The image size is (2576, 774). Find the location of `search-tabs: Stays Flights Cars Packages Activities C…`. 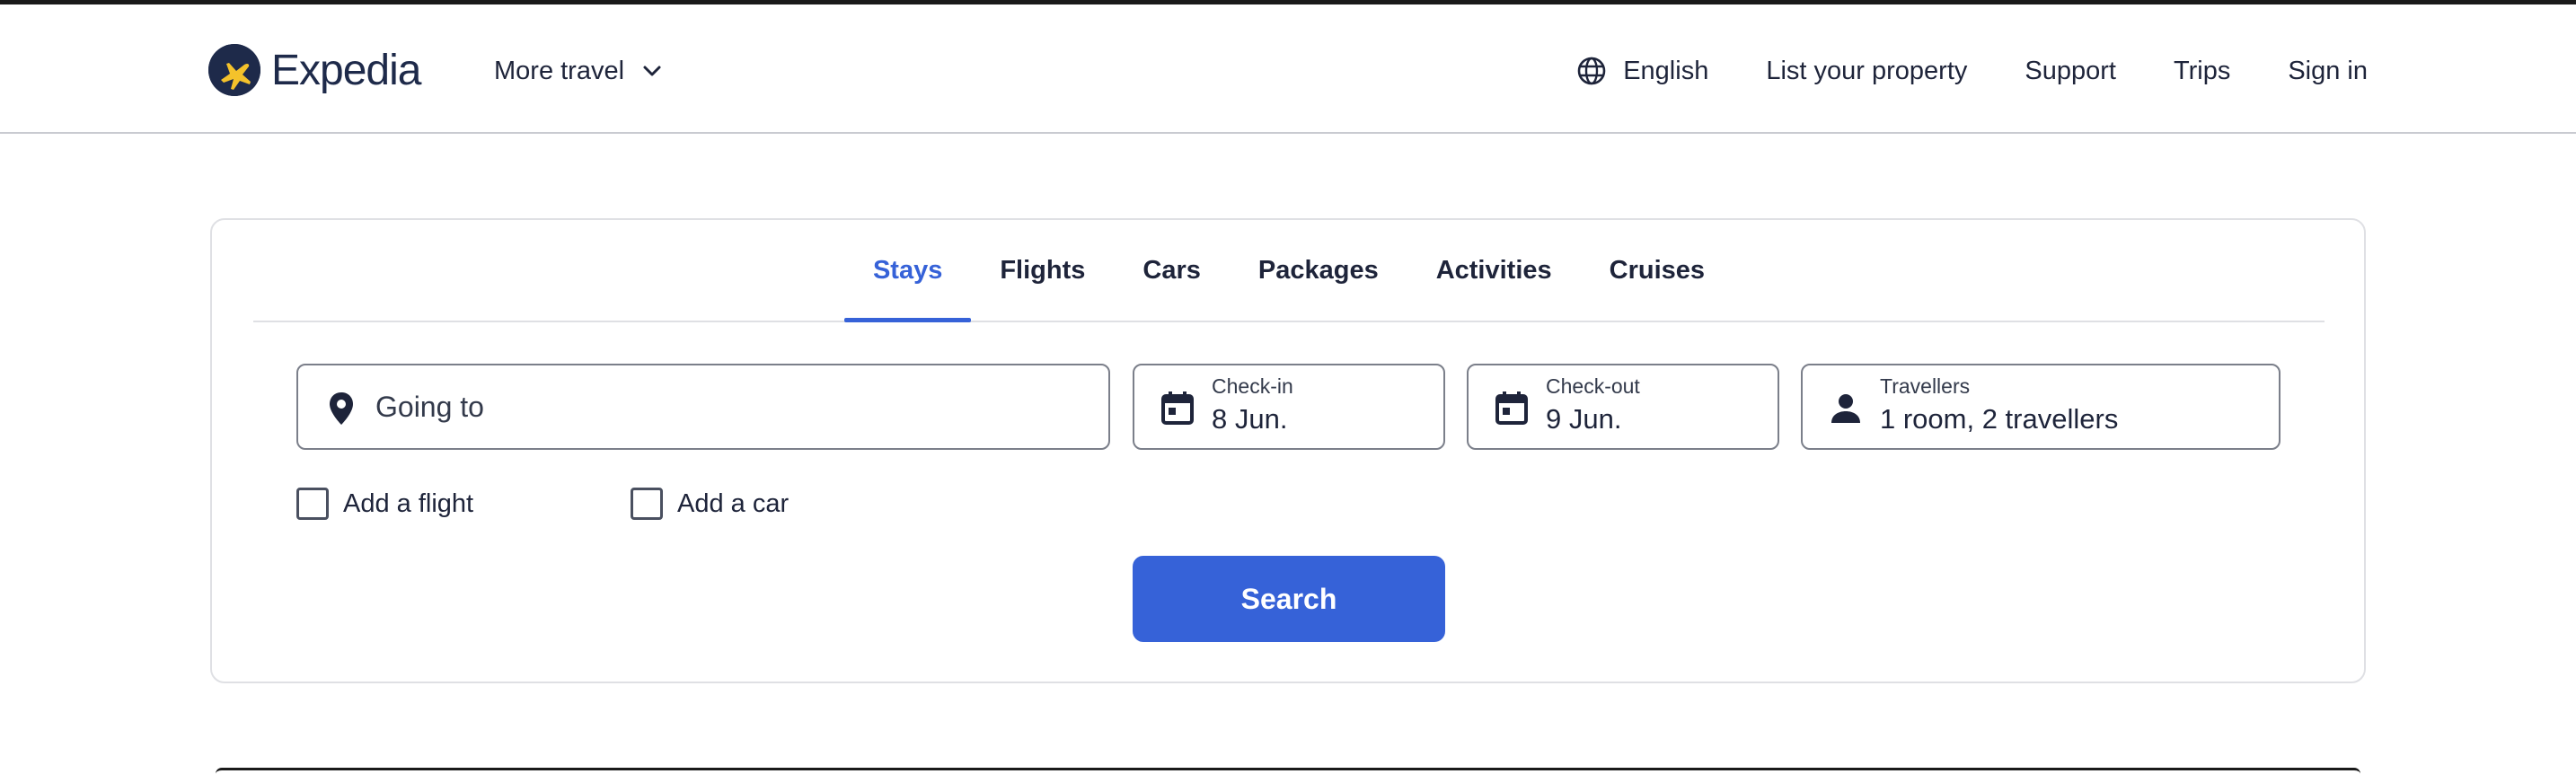

search-tabs: Stays Flights Cars Packages Activities C… is located at coordinates (1289, 271).